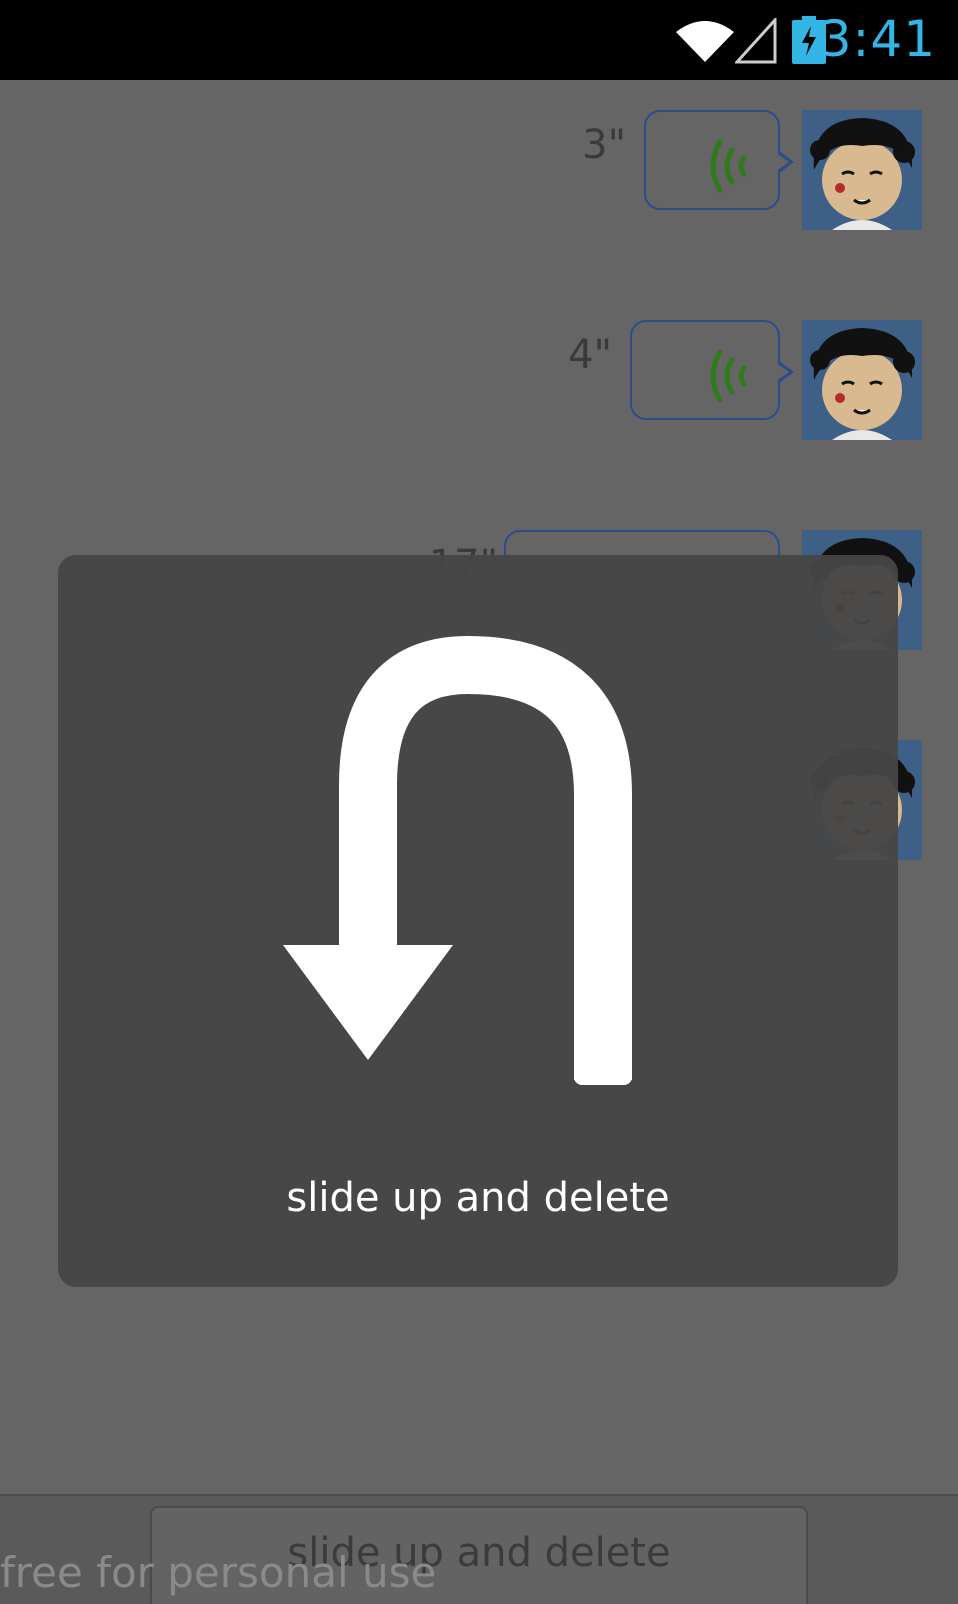 The image size is (958, 1604). I want to click on voice-message: 3", so click(479, 155).